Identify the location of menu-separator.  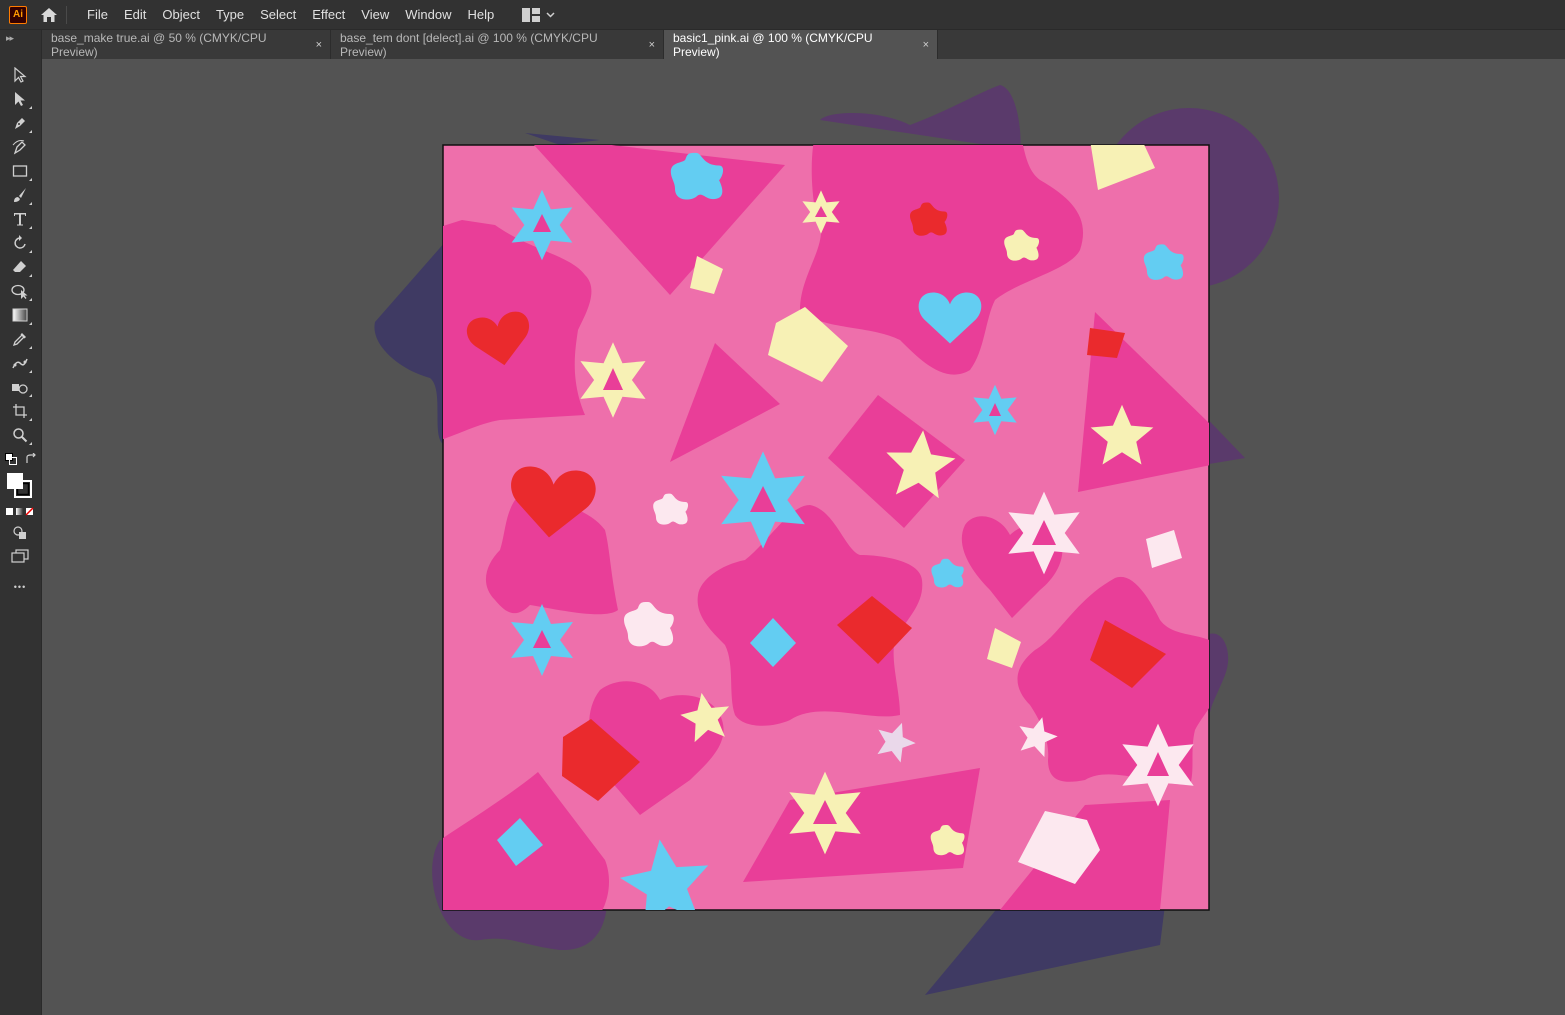
(66, 14).